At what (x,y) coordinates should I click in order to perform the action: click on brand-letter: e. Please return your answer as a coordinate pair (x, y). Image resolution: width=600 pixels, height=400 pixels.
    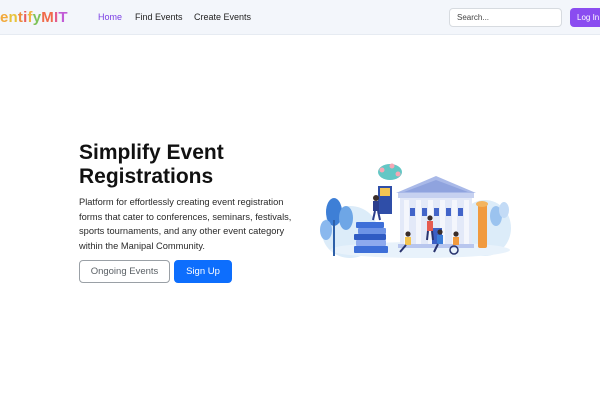
    Looking at the image, I should click on (4, 17).